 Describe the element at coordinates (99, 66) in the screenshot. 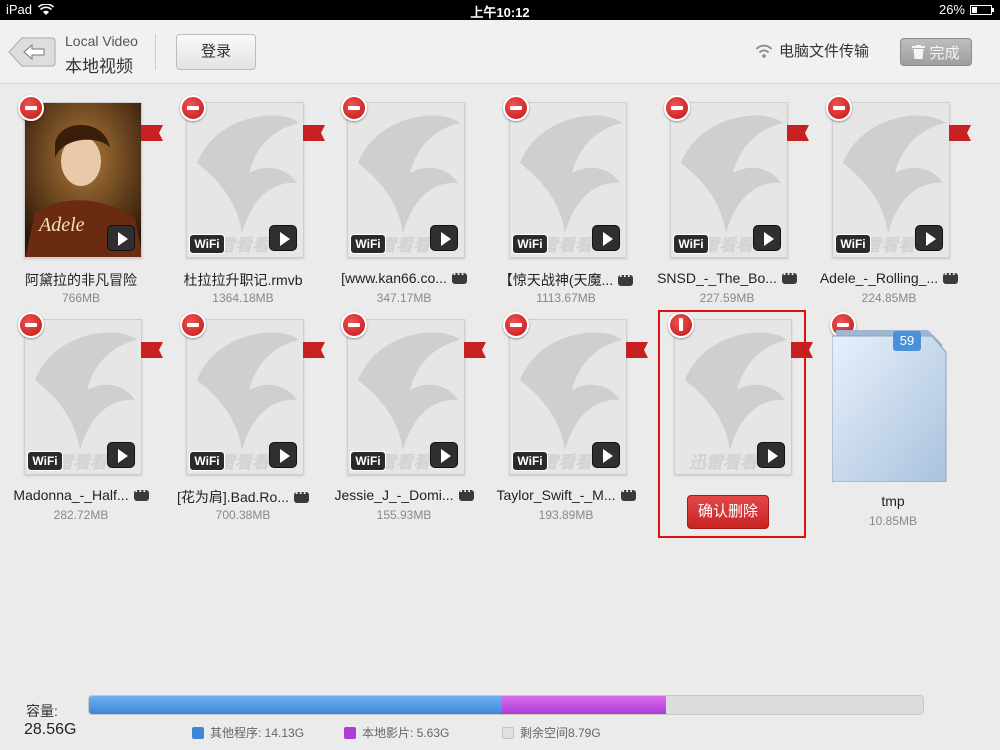

I see `page-title: 本地视频` at that location.